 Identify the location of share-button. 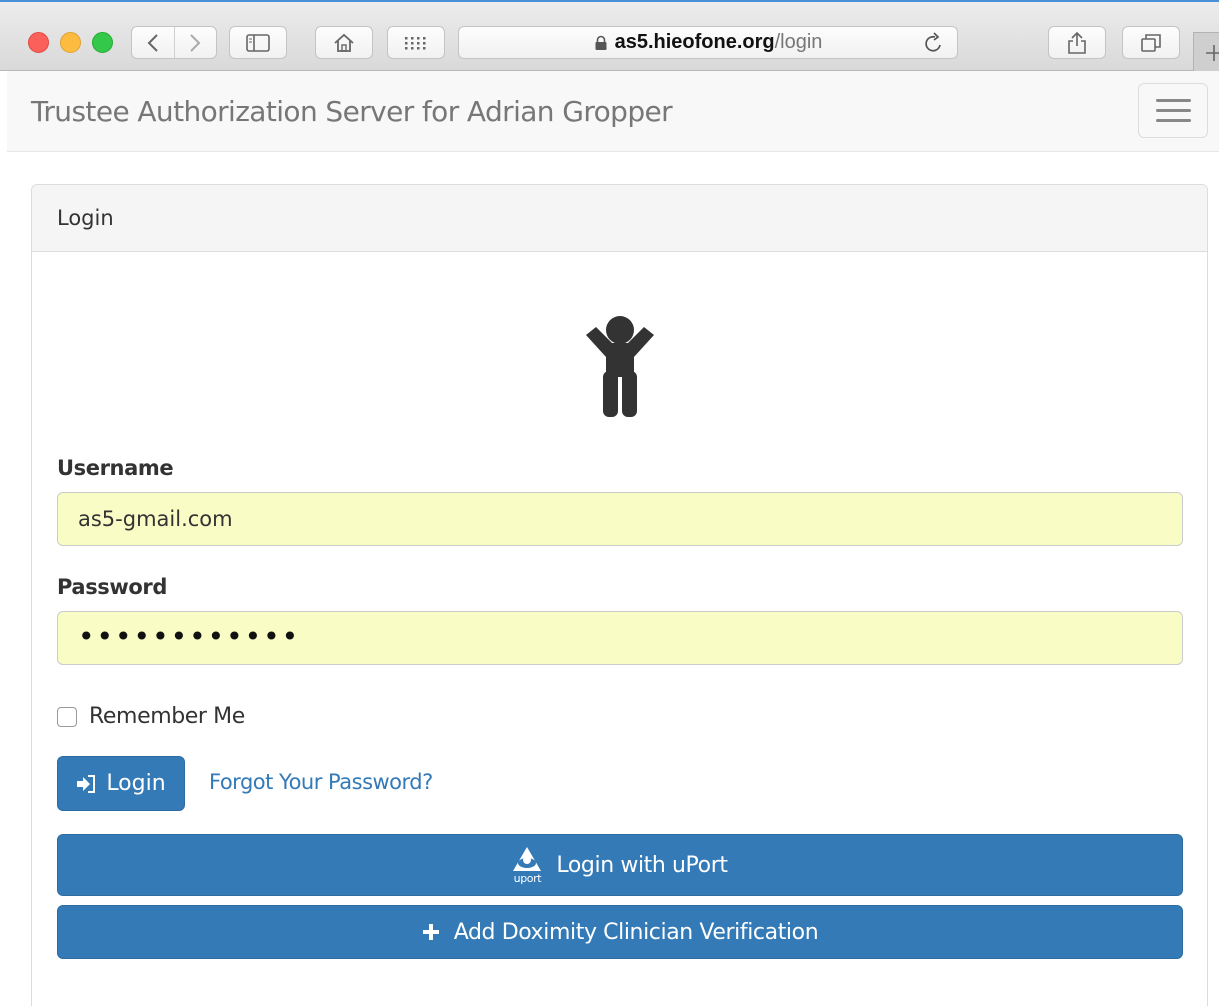
(1077, 42).